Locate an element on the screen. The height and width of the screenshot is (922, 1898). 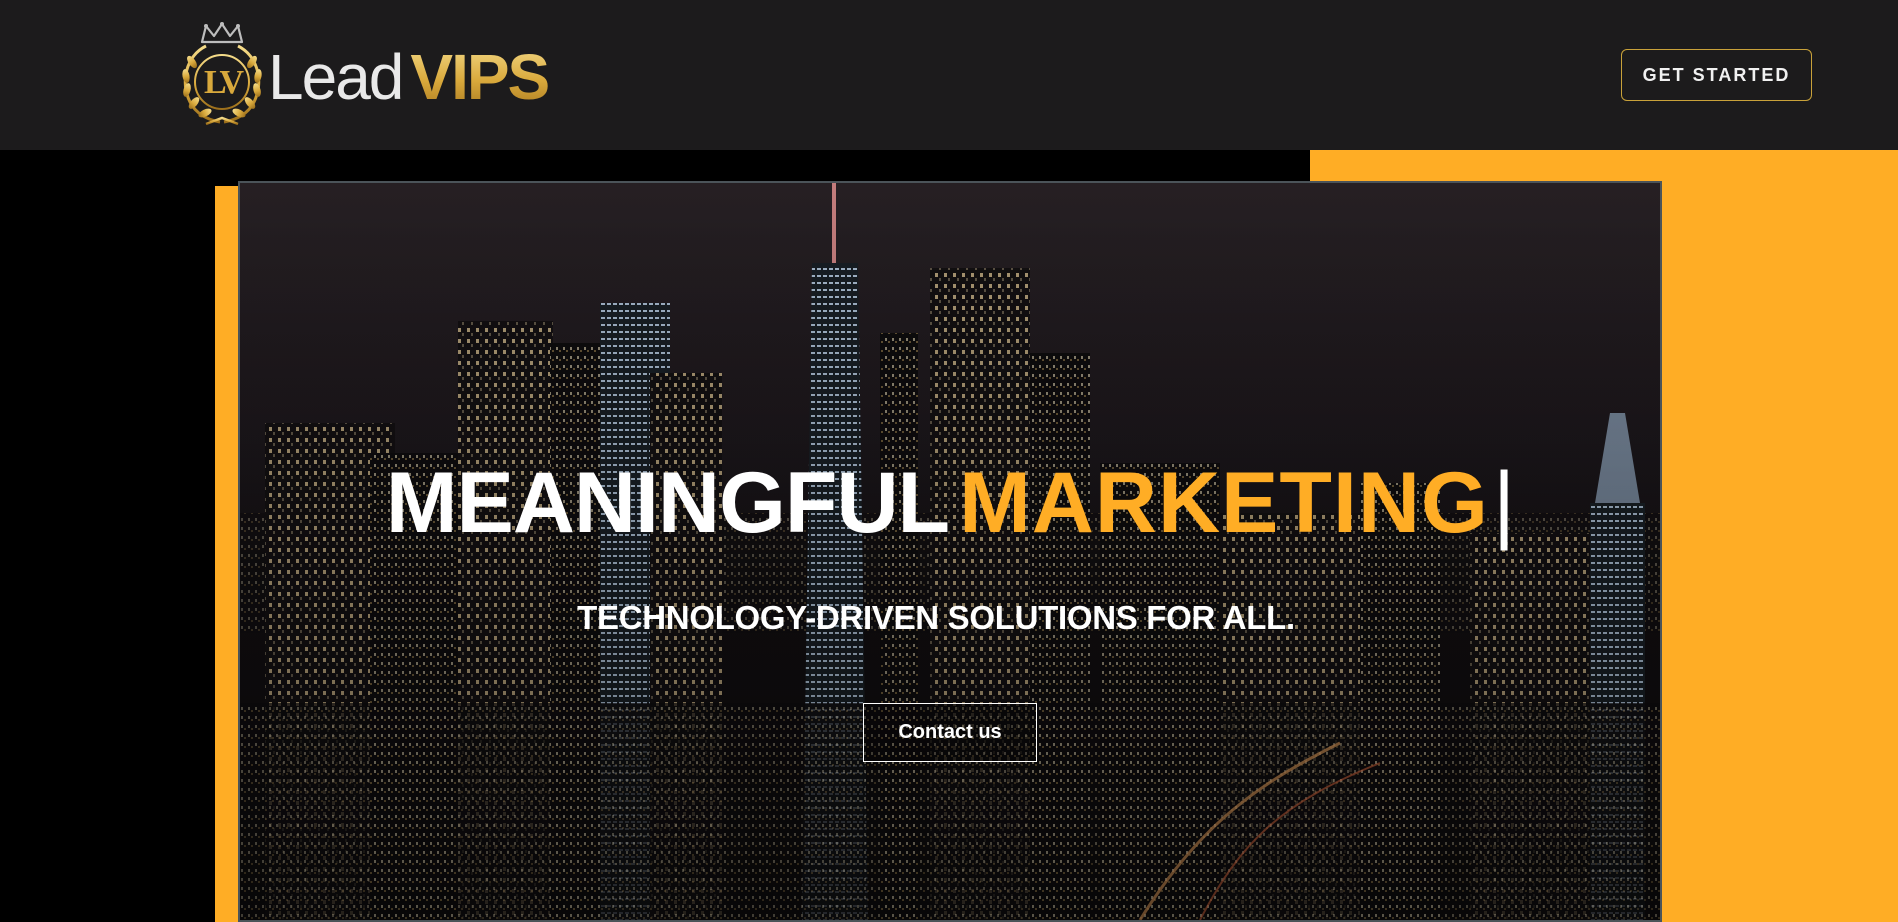
headline-primary: MEANINGFUL is located at coordinates (667, 503).